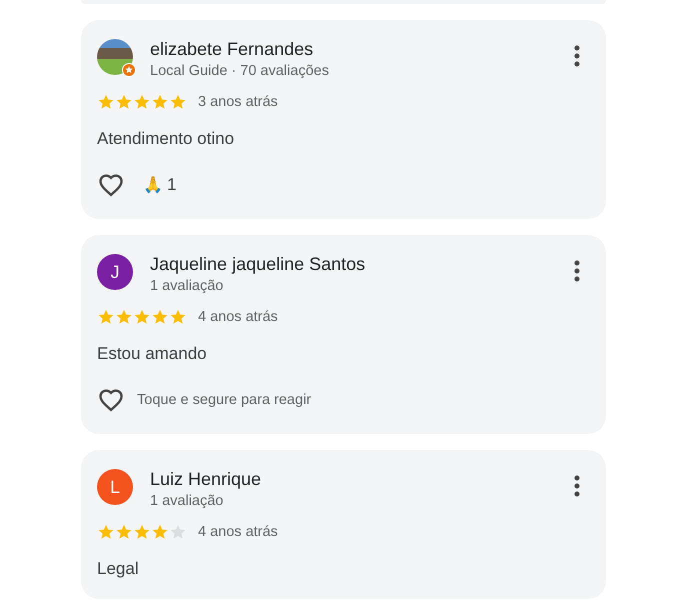 This screenshot has width=700, height=600. I want to click on reviewer-name: Jaqueline jaqueline Santos, so click(362, 264).